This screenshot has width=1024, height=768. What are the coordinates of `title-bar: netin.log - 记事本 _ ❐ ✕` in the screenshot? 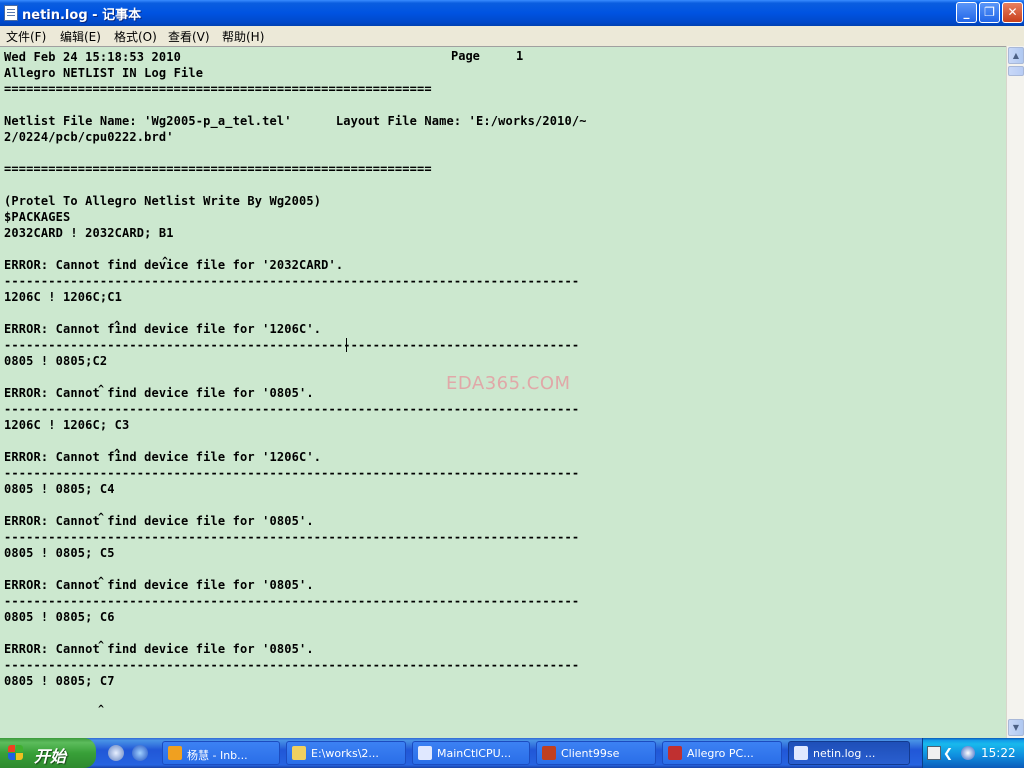 It's located at (512, 13).